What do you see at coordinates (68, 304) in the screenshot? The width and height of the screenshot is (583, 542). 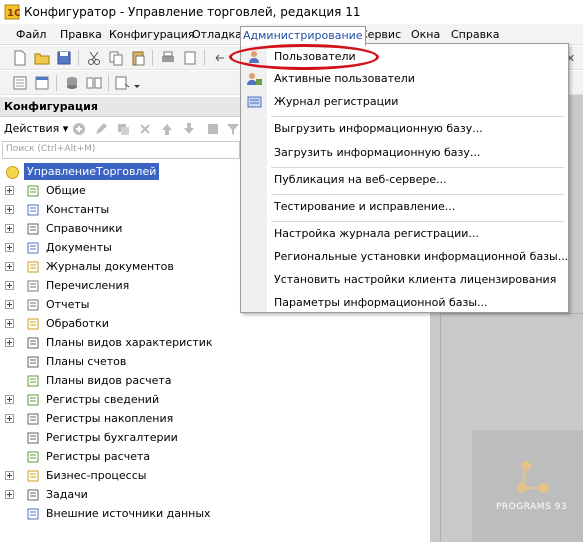 I see `tree-item-label: Отчеты` at bounding box center [68, 304].